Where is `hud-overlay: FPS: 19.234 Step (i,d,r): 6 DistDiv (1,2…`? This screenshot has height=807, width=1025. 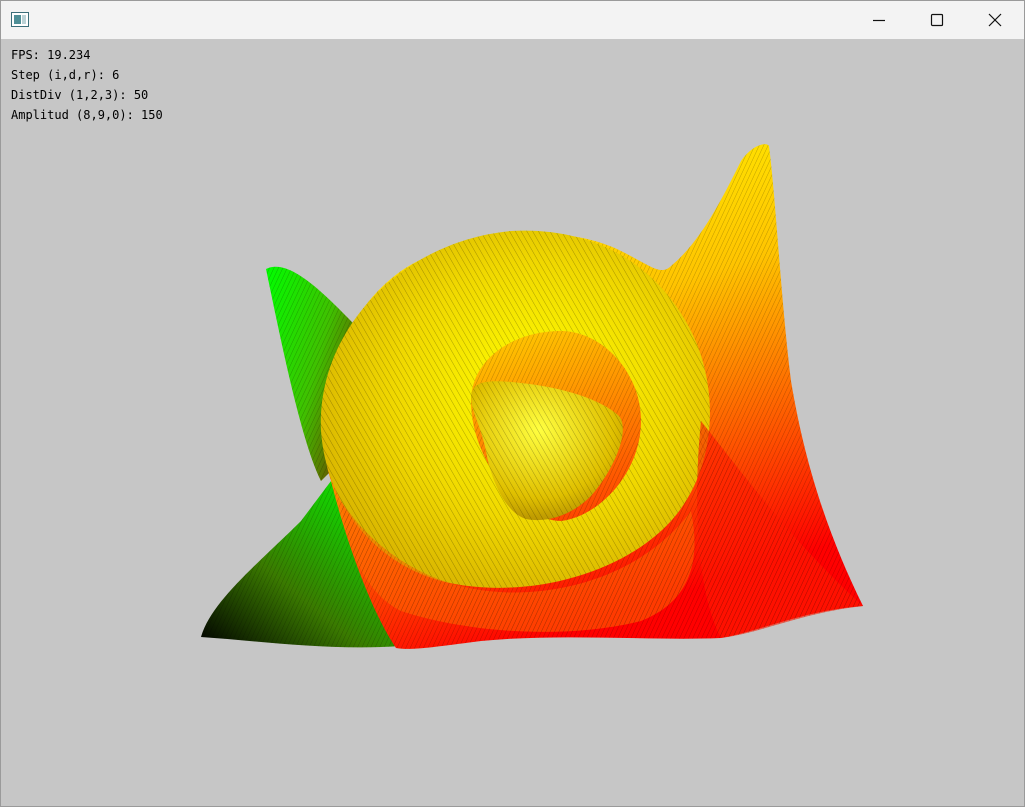
hud-overlay: FPS: 19.234 Step (i,d,r): 6 DistDiv (1,2… is located at coordinates (87, 85).